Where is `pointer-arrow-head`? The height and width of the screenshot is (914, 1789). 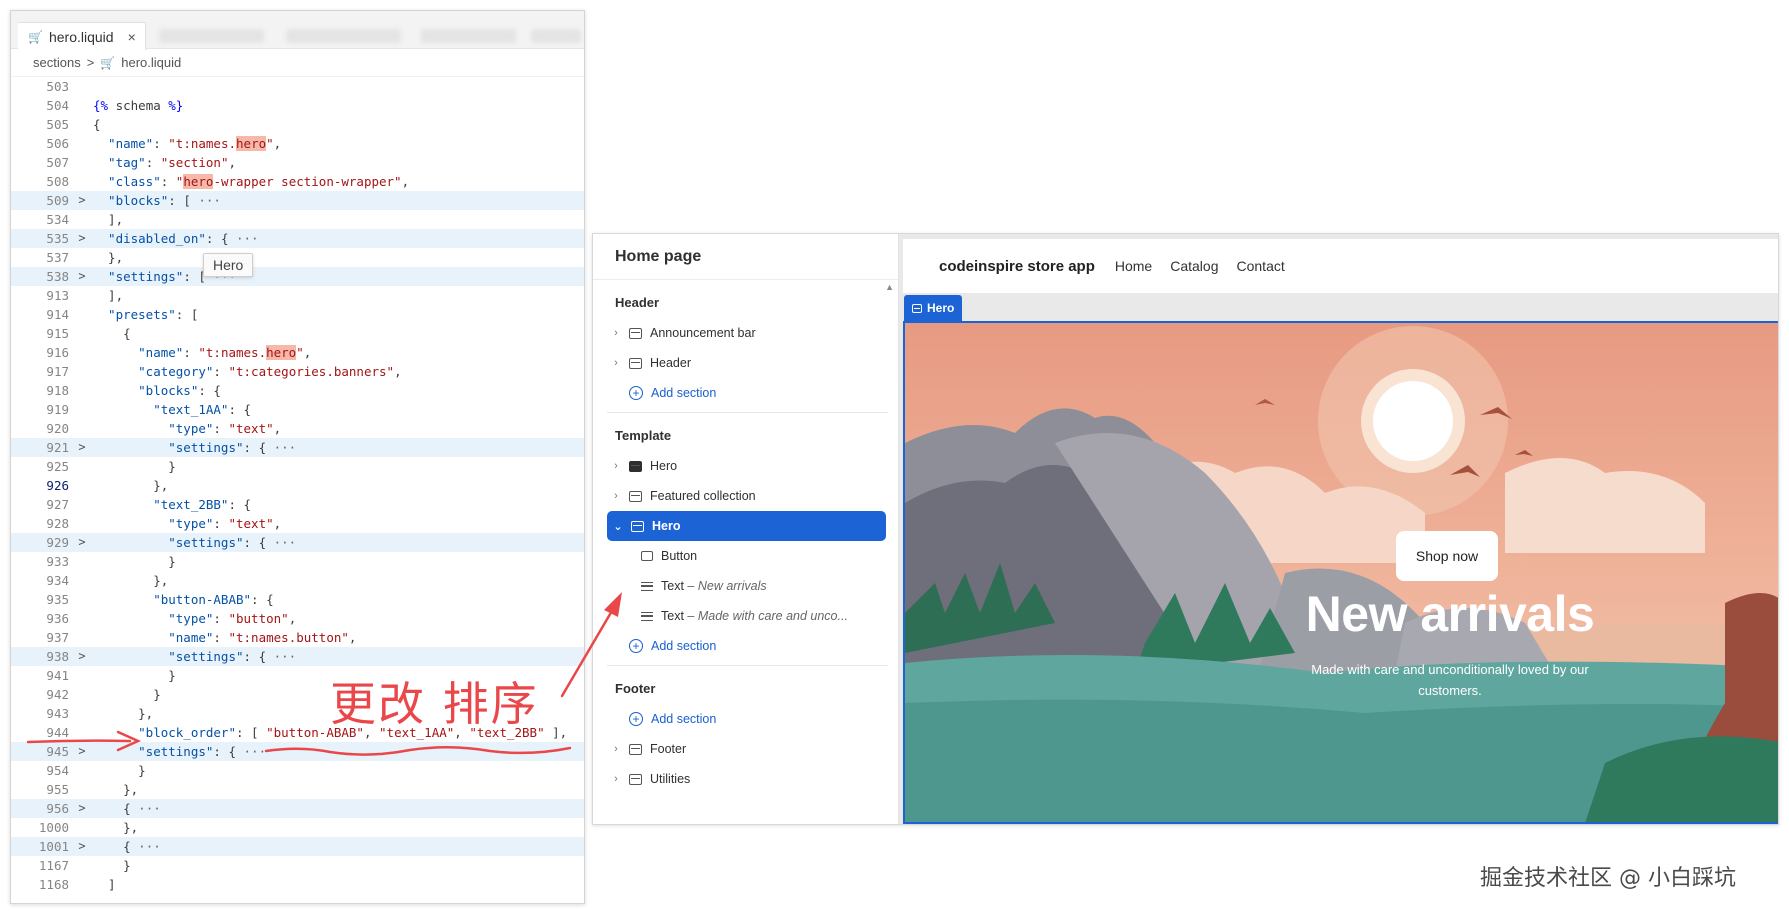
pointer-arrow-head is located at coordinates (613, 604).